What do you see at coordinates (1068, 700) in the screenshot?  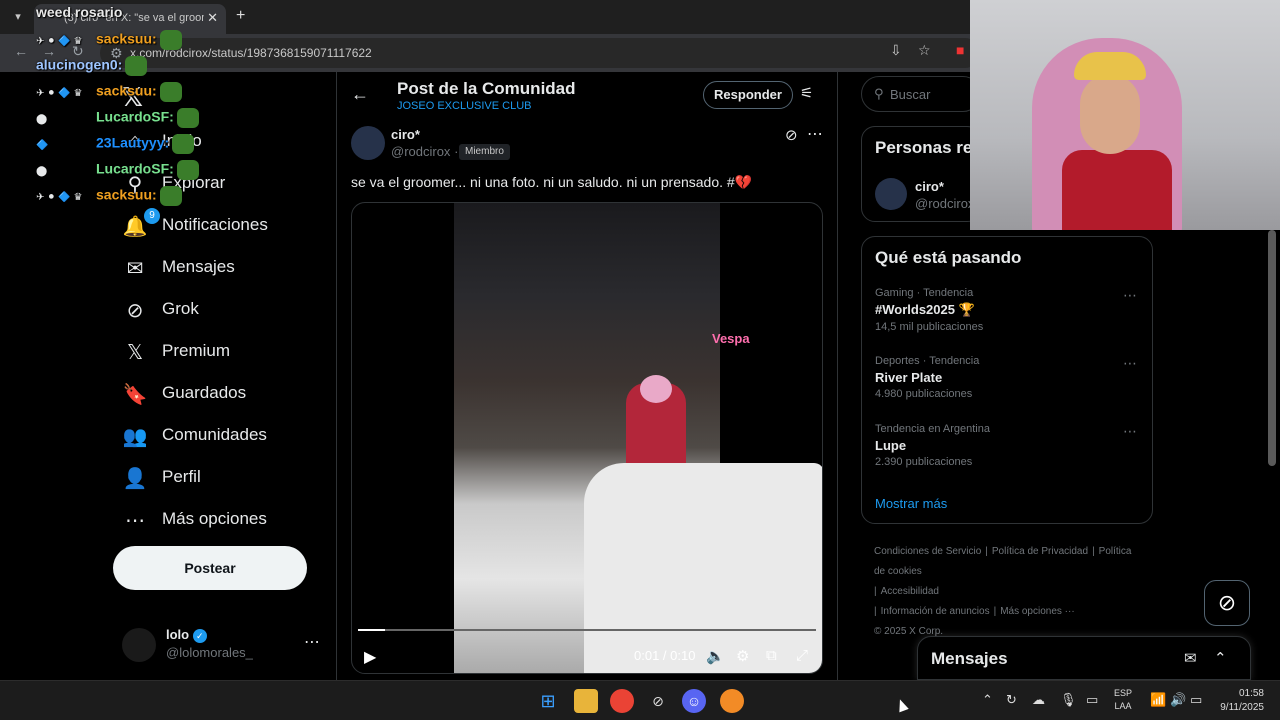 I see `microphone-icon: 🎙` at bounding box center [1068, 700].